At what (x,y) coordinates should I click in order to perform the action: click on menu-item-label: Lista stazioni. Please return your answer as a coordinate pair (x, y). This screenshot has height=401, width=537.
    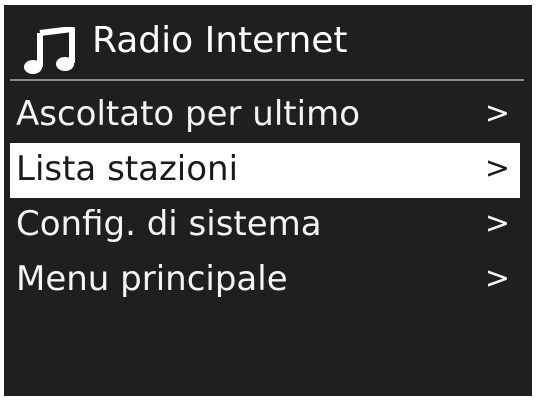
    Looking at the image, I should click on (127, 169).